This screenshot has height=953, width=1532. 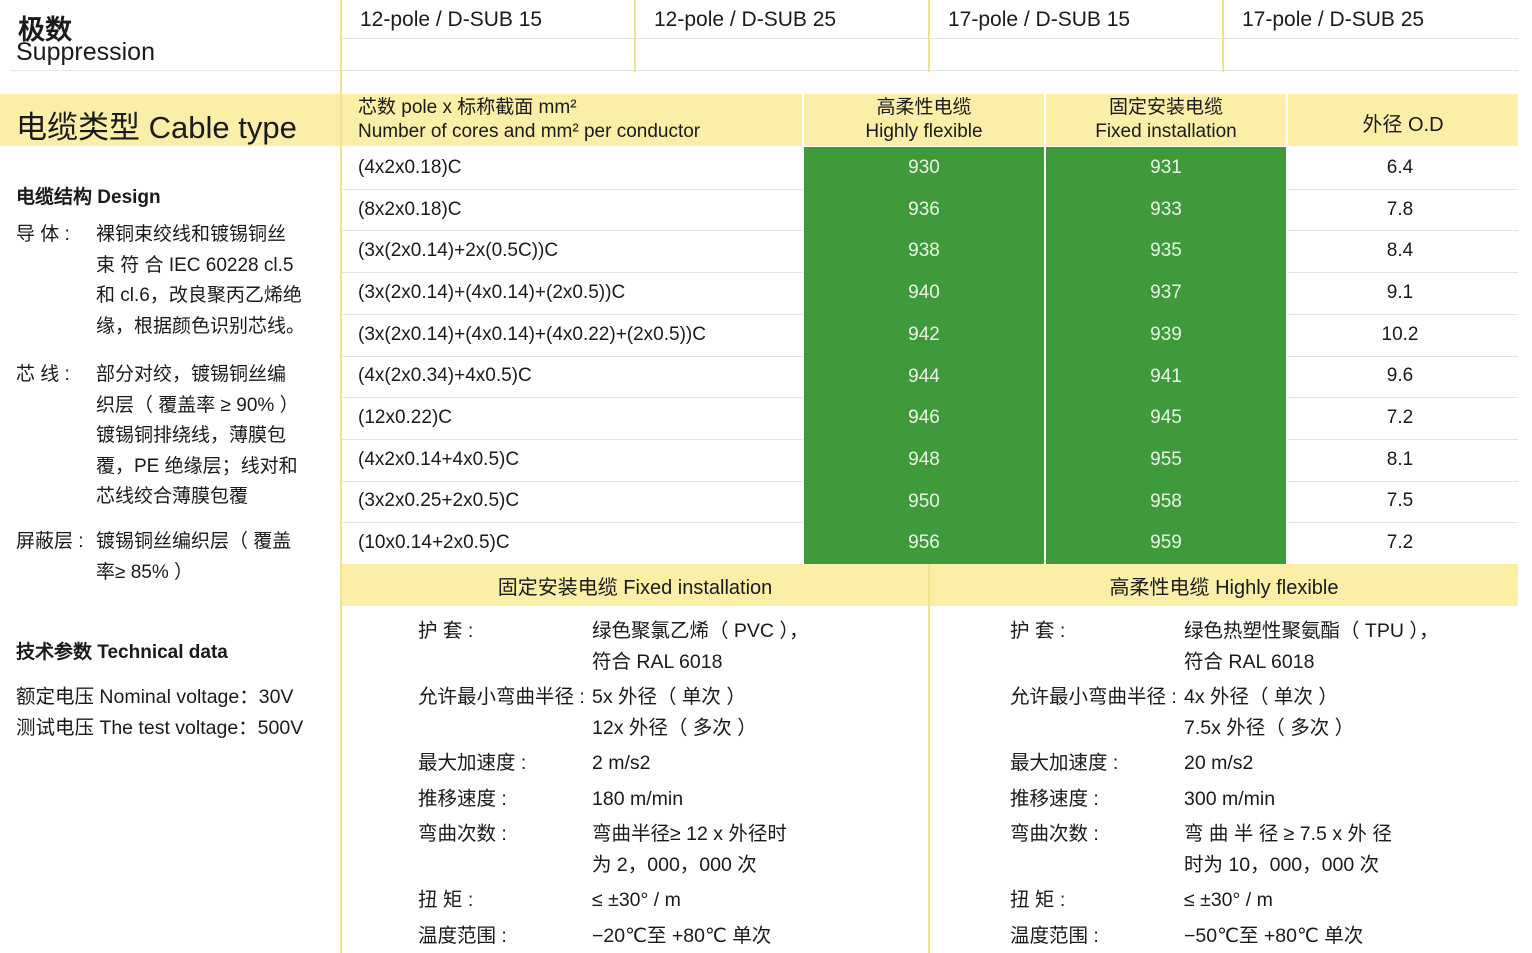 What do you see at coordinates (199, 295) in the screenshot?
I see `conductor-line: 和 cl.6，改良聚丙乙烯绝` at bounding box center [199, 295].